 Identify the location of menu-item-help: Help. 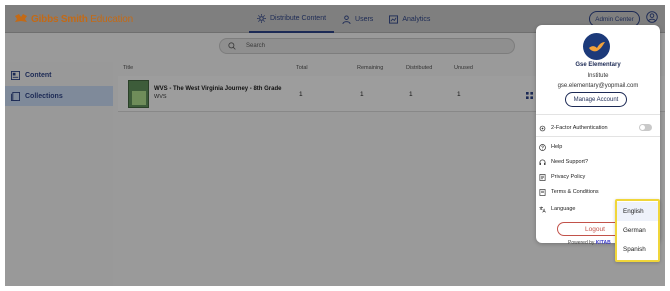
(598, 147).